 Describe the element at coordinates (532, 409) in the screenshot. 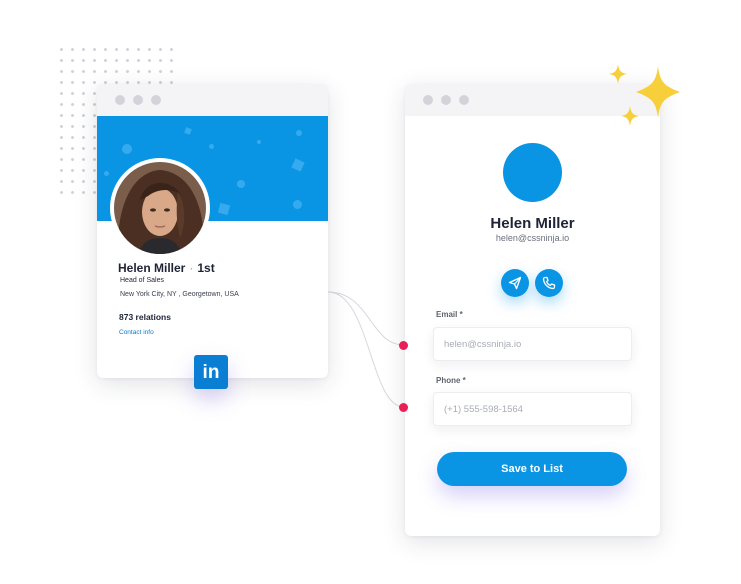

I see `phone-field` at that location.